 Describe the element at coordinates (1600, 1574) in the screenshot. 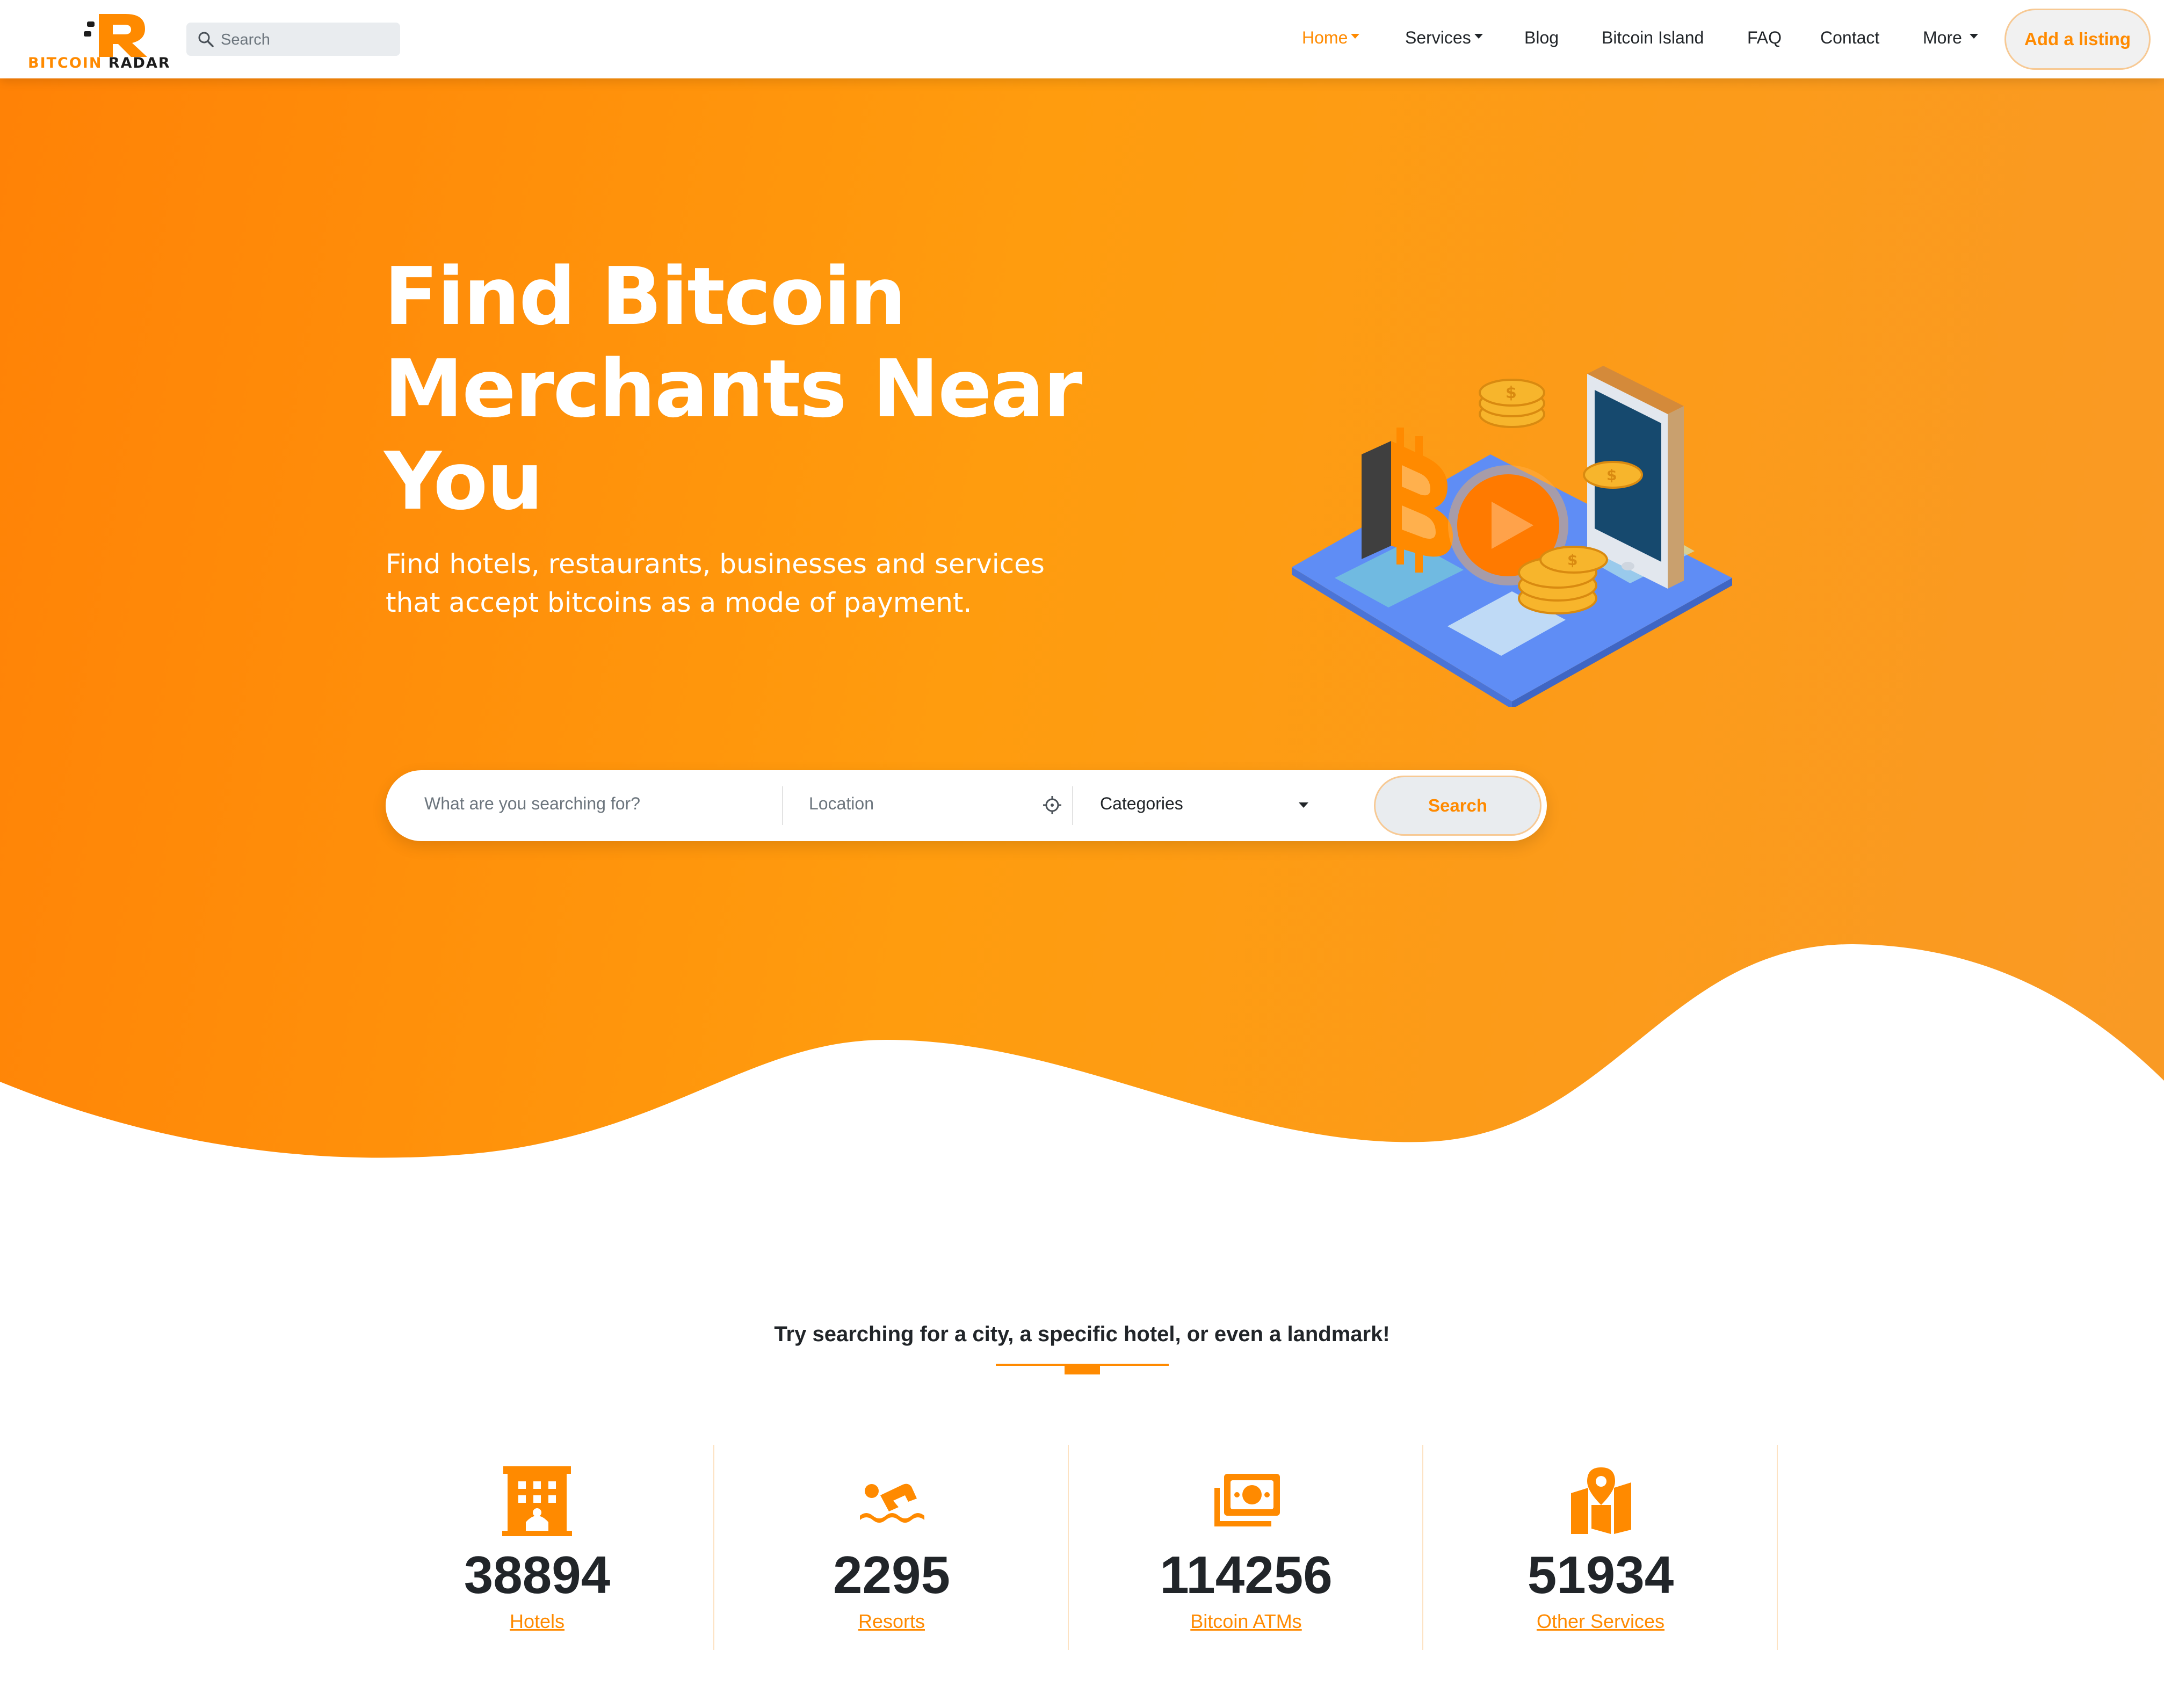

I see `stat-other-services-value: 51934` at that location.